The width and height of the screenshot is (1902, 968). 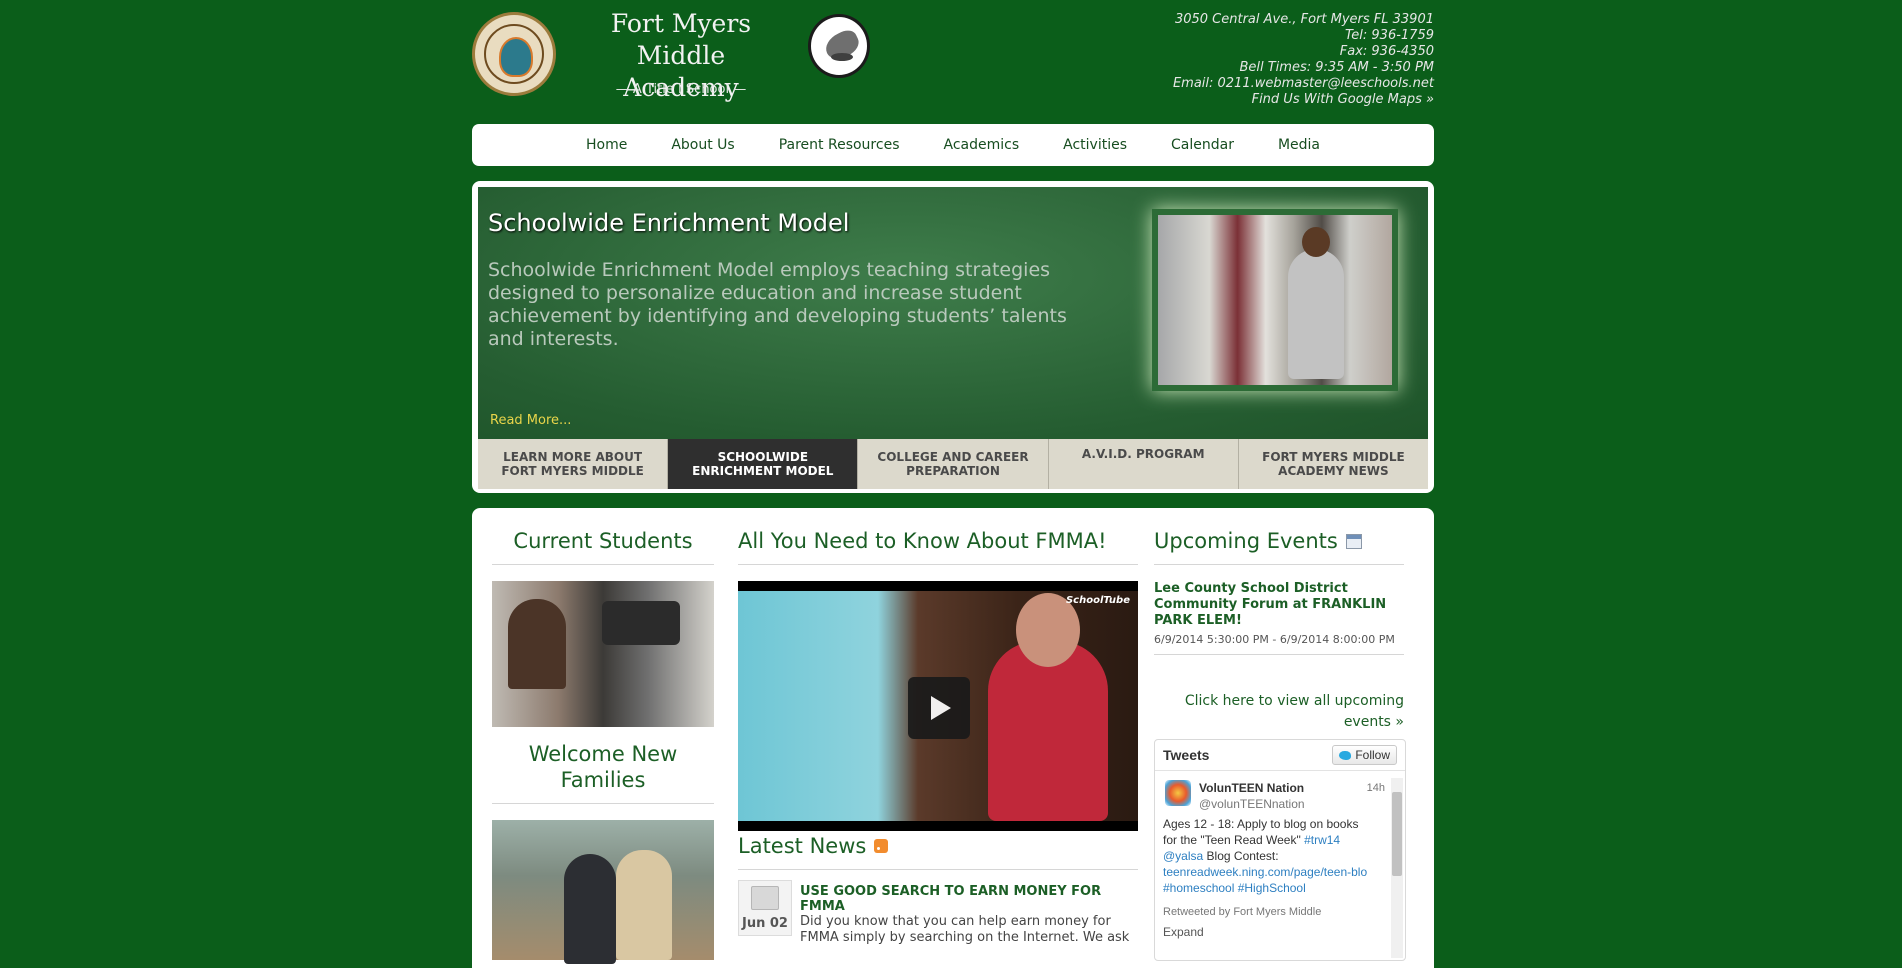 I want to click on science-fair-photo, so click(x=1275, y=300).